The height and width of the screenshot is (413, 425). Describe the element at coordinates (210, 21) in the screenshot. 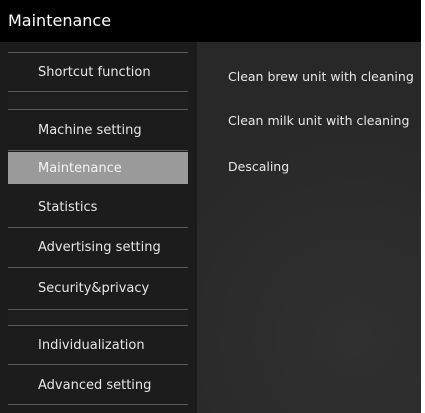

I see `page-title: Maintenance` at that location.